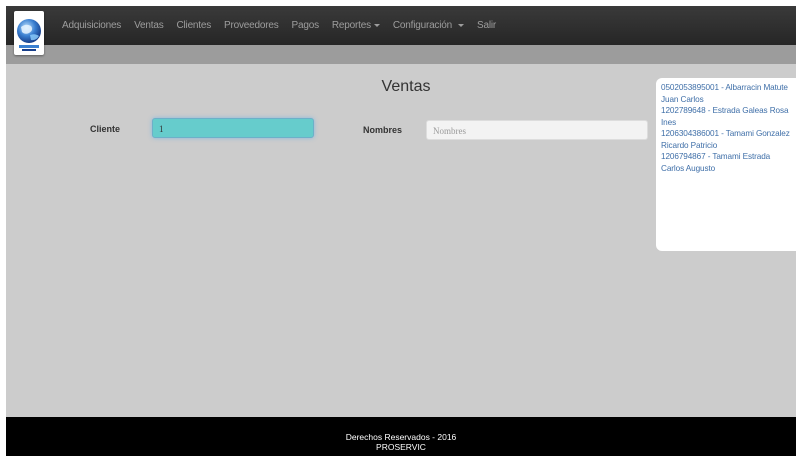 The width and height of the screenshot is (796, 456). What do you see at coordinates (406, 86) in the screenshot?
I see `page-title: Ventas` at bounding box center [406, 86].